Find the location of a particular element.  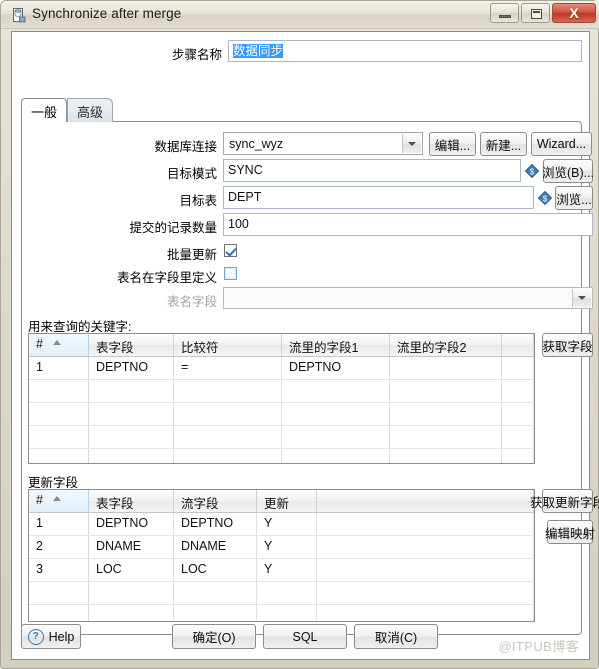

dialog-footer: ? Help 确定(O) SQL 取消(C) @ITPUB博客 is located at coordinates (300, 637).